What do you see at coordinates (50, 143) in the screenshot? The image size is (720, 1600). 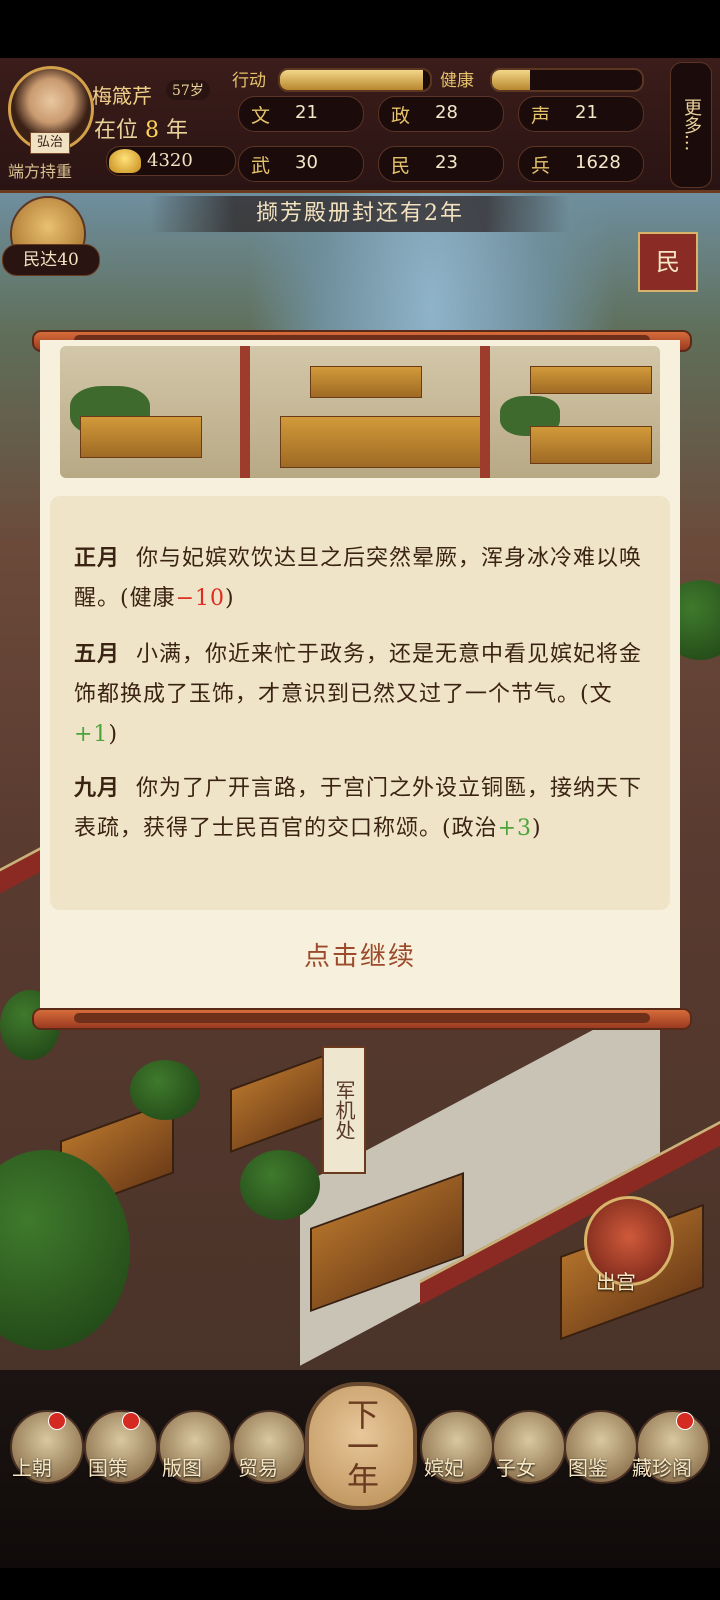 I see `era-seal: 弘治` at bounding box center [50, 143].